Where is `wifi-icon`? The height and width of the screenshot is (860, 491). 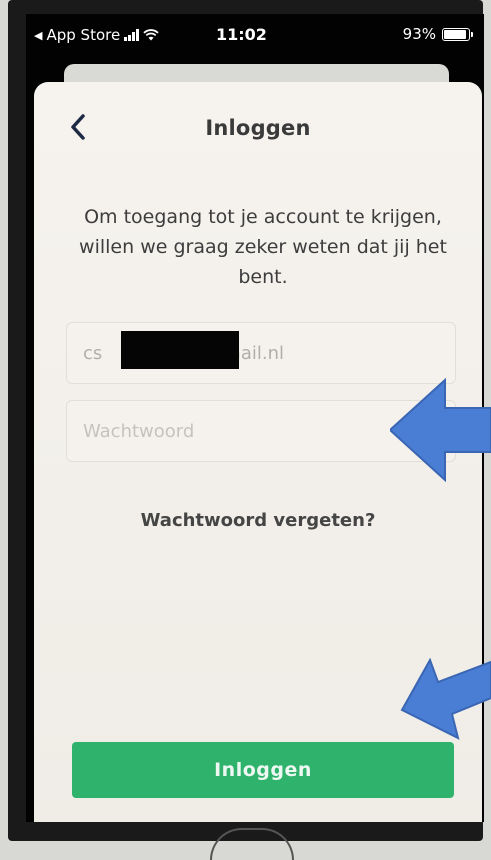 wifi-icon is located at coordinates (151, 35).